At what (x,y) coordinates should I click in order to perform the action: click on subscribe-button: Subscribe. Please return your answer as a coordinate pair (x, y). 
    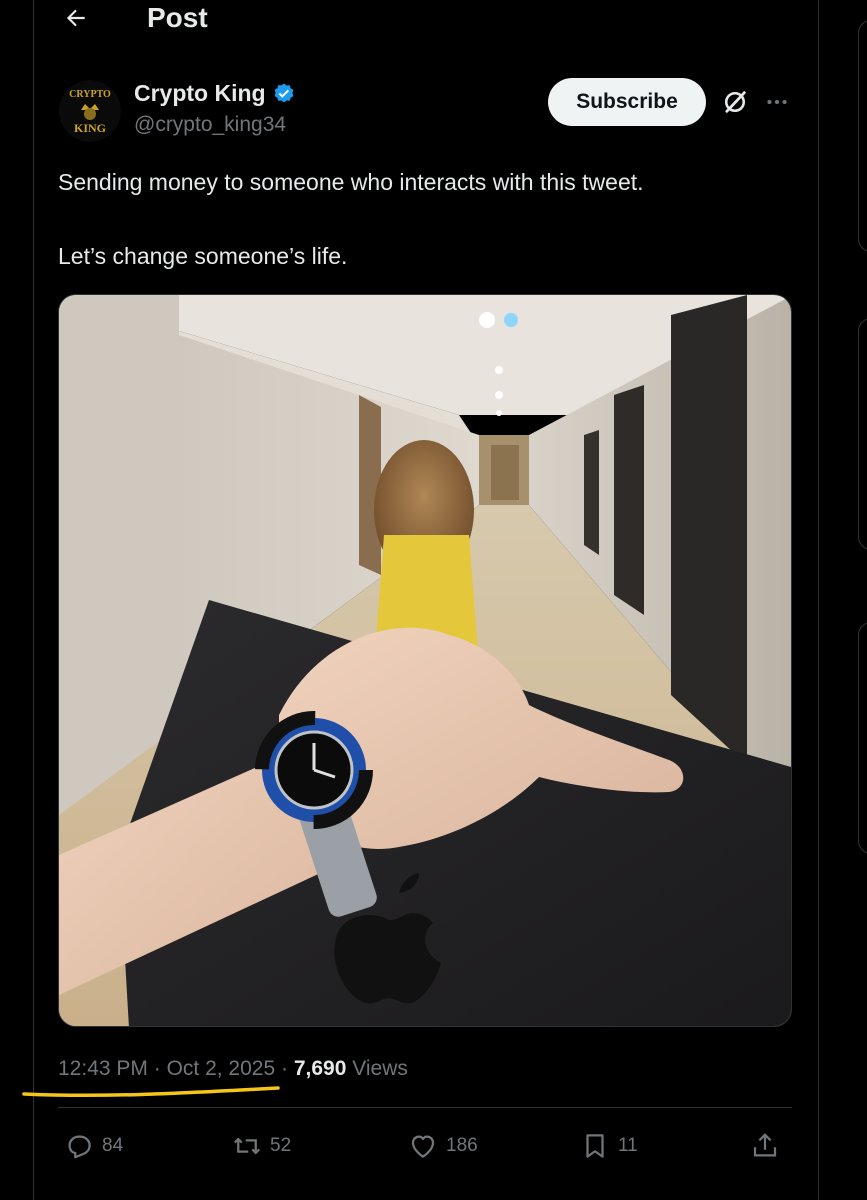
    Looking at the image, I should click on (627, 102).